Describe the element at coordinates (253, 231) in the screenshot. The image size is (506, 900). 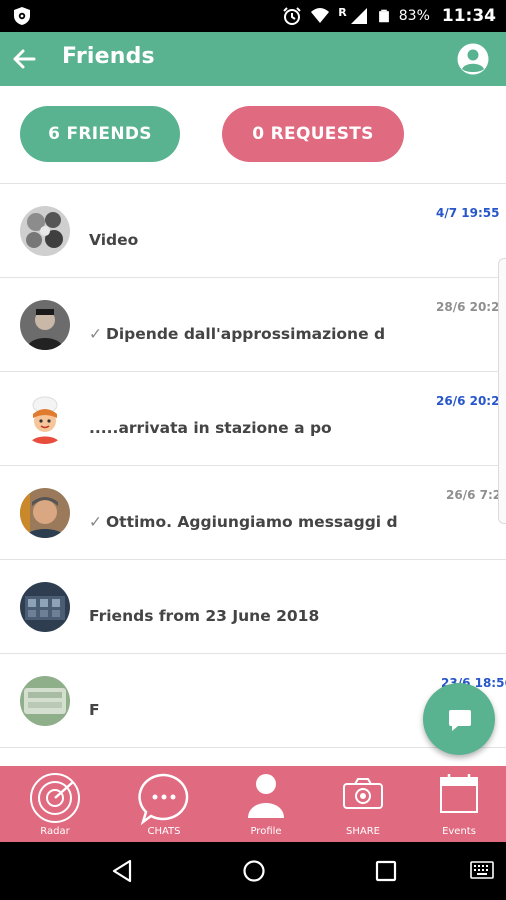
I see `chat-row: Video 4/7 19:55` at that location.